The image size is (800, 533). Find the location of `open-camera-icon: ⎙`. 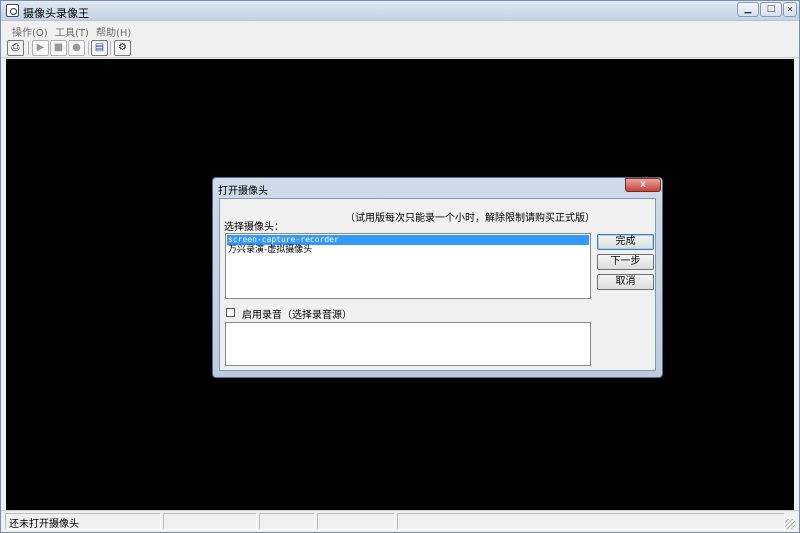

open-camera-icon: ⎙ is located at coordinates (15, 48).